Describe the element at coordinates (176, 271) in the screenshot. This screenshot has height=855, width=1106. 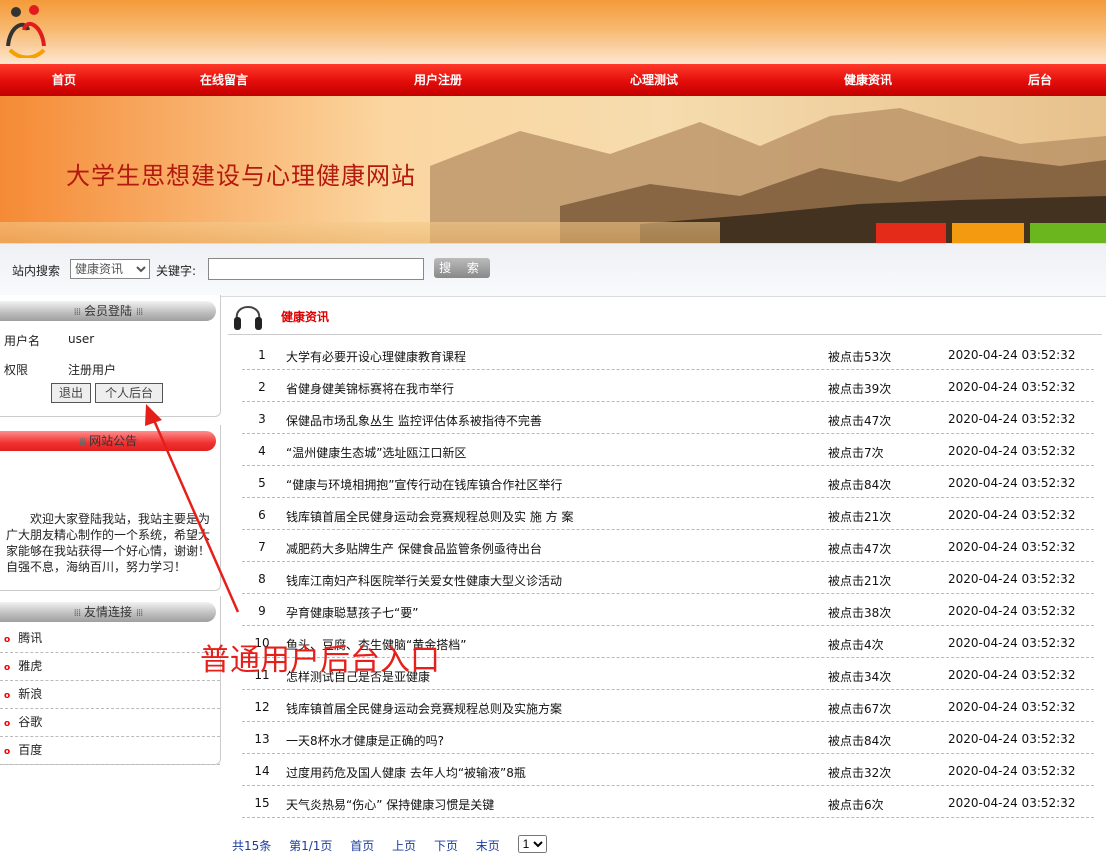
I see `keyword-label: 关键字:` at that location.